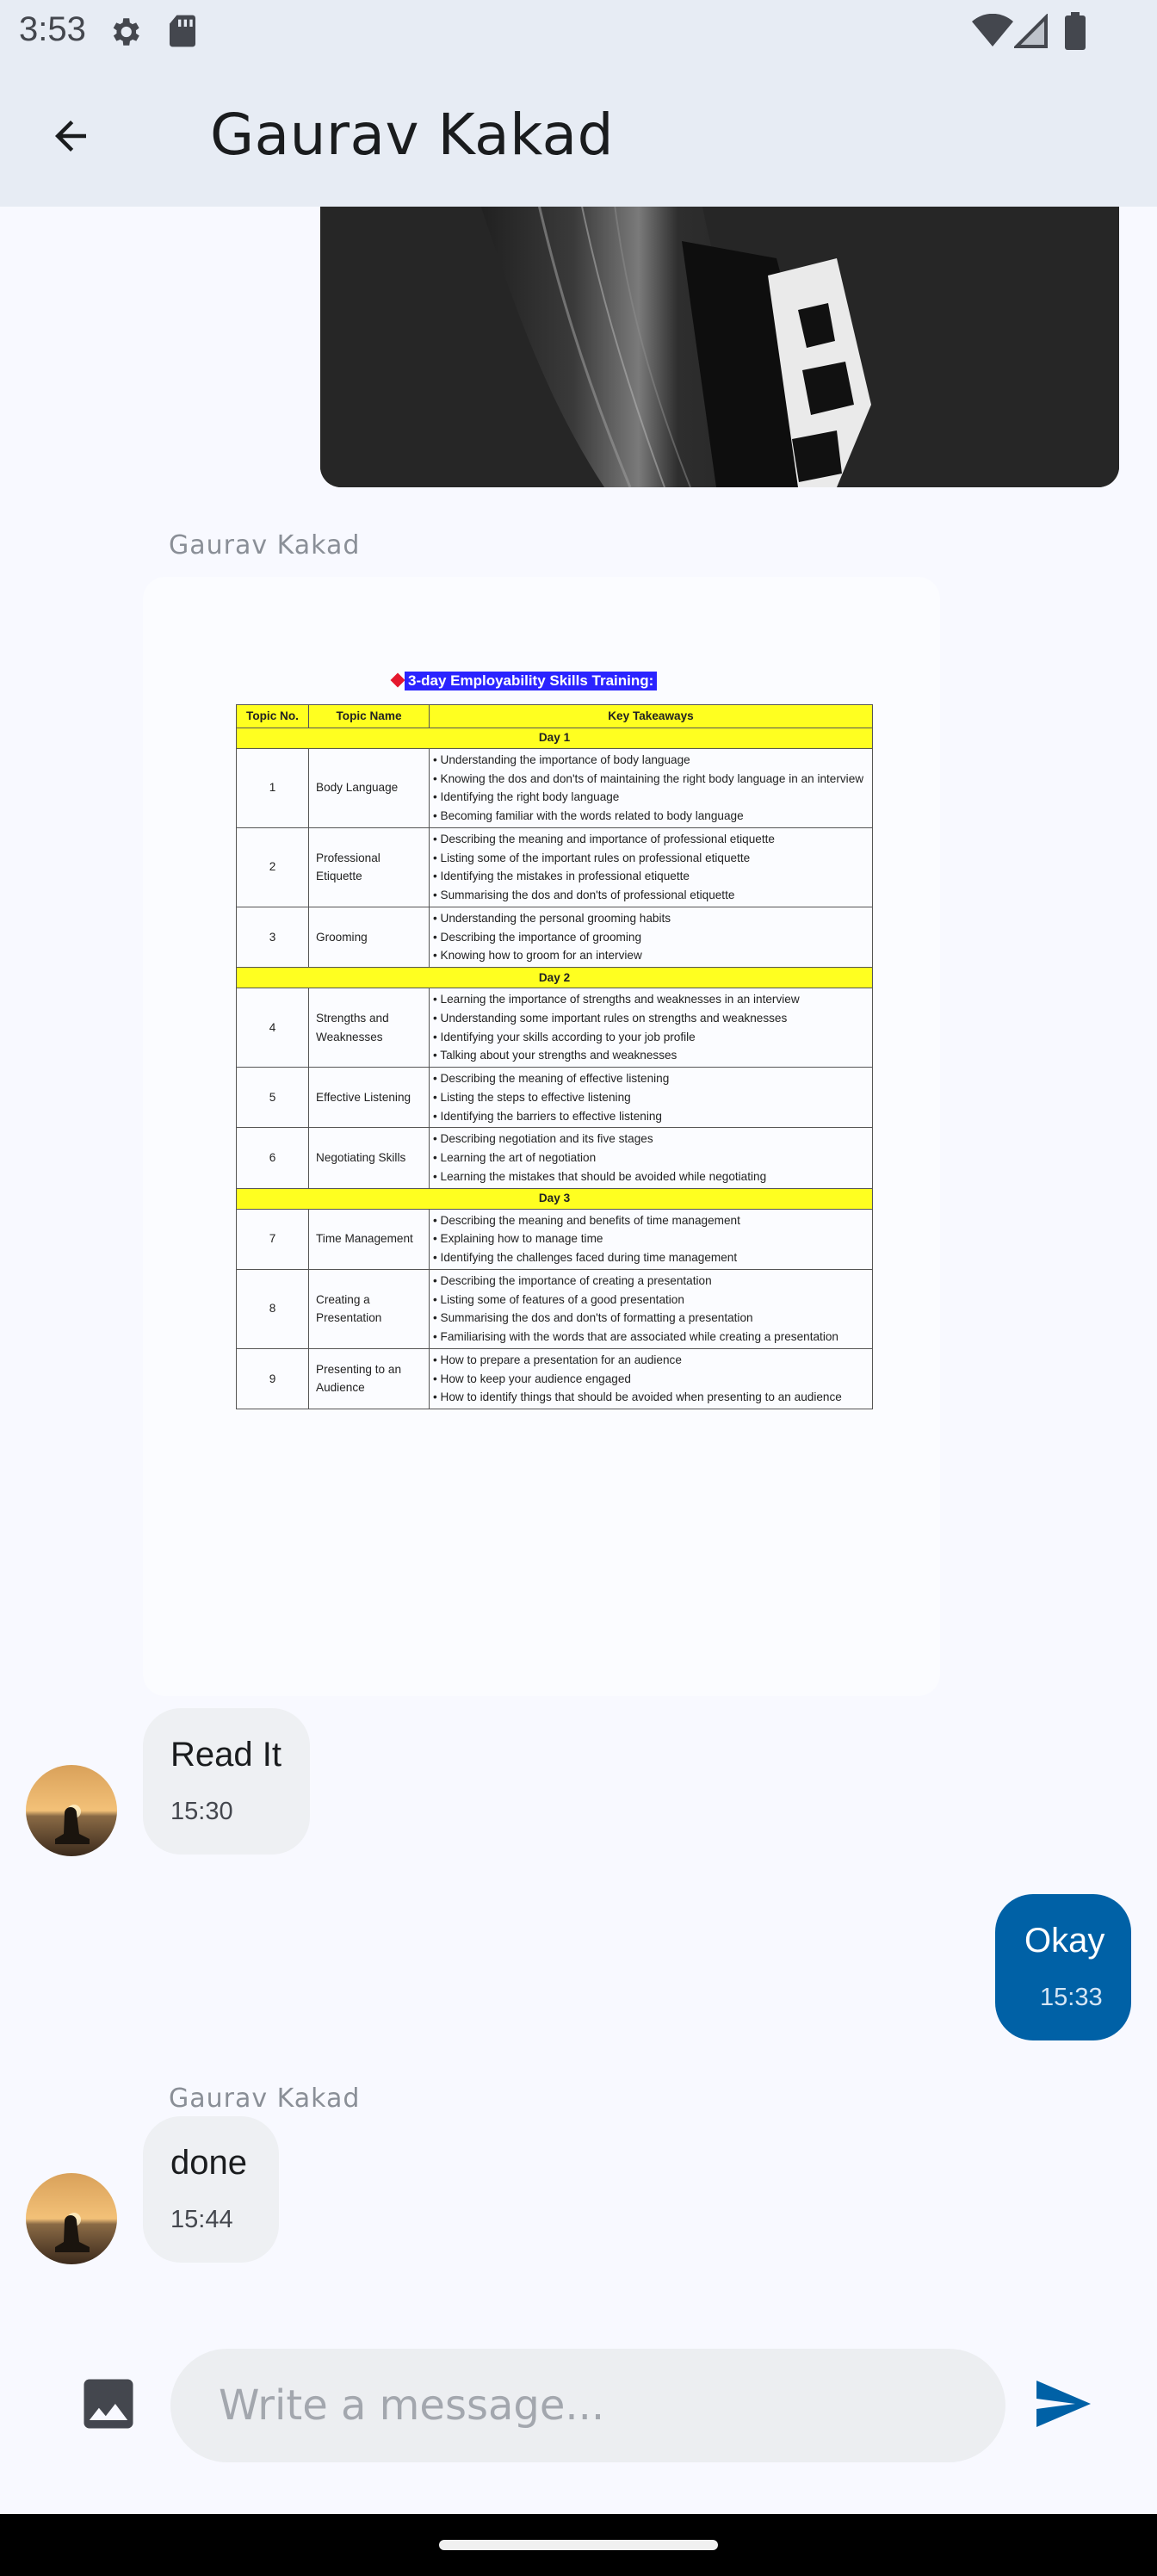 This screenshot has width=1157, height=2576. What do you see at coordinates (369, 1308) in the screenshot?
I see `topic-name: Creating a Presentation` at bounding box center [369, 1308].